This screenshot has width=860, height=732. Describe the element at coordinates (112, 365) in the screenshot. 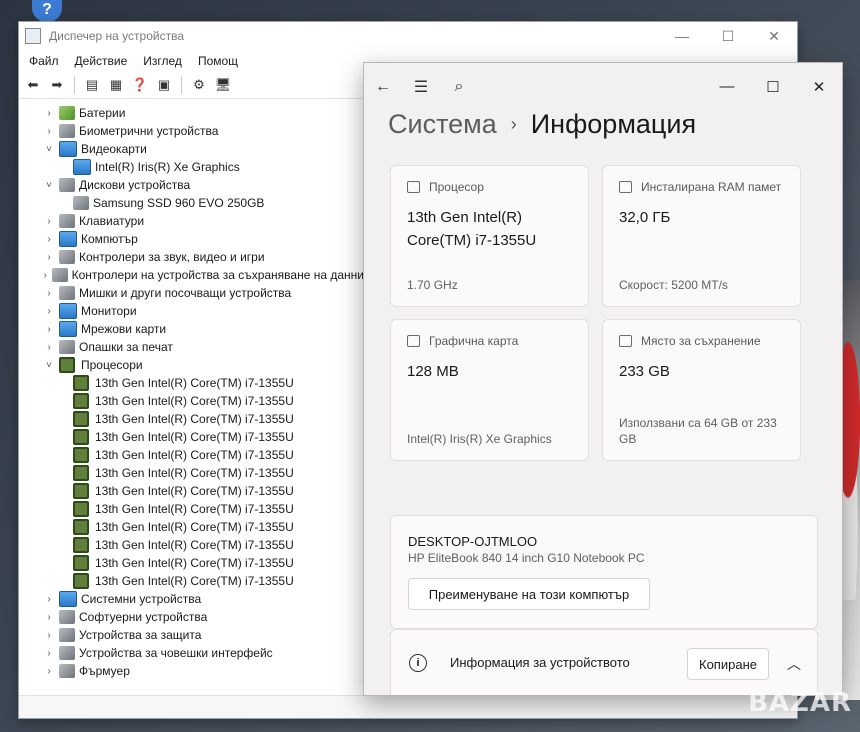

I see `tree-item-label: Процесори` at that location.